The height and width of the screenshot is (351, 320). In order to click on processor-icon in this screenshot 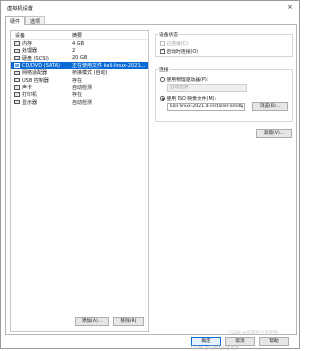, I will do `click(17, 51)`.